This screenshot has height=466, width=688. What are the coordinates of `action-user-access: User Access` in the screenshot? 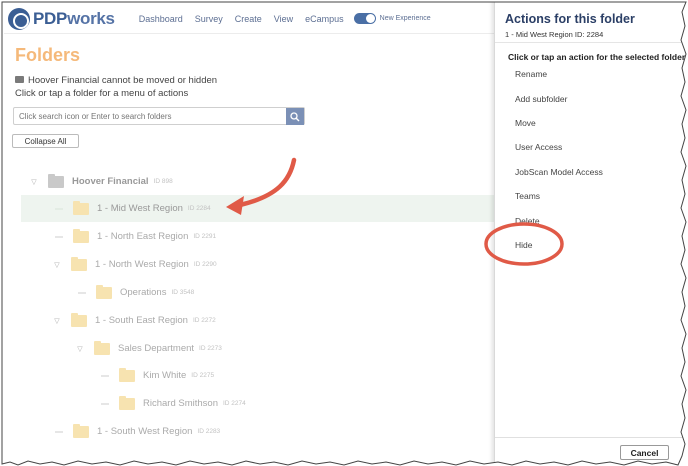 It's located at (538, 147).